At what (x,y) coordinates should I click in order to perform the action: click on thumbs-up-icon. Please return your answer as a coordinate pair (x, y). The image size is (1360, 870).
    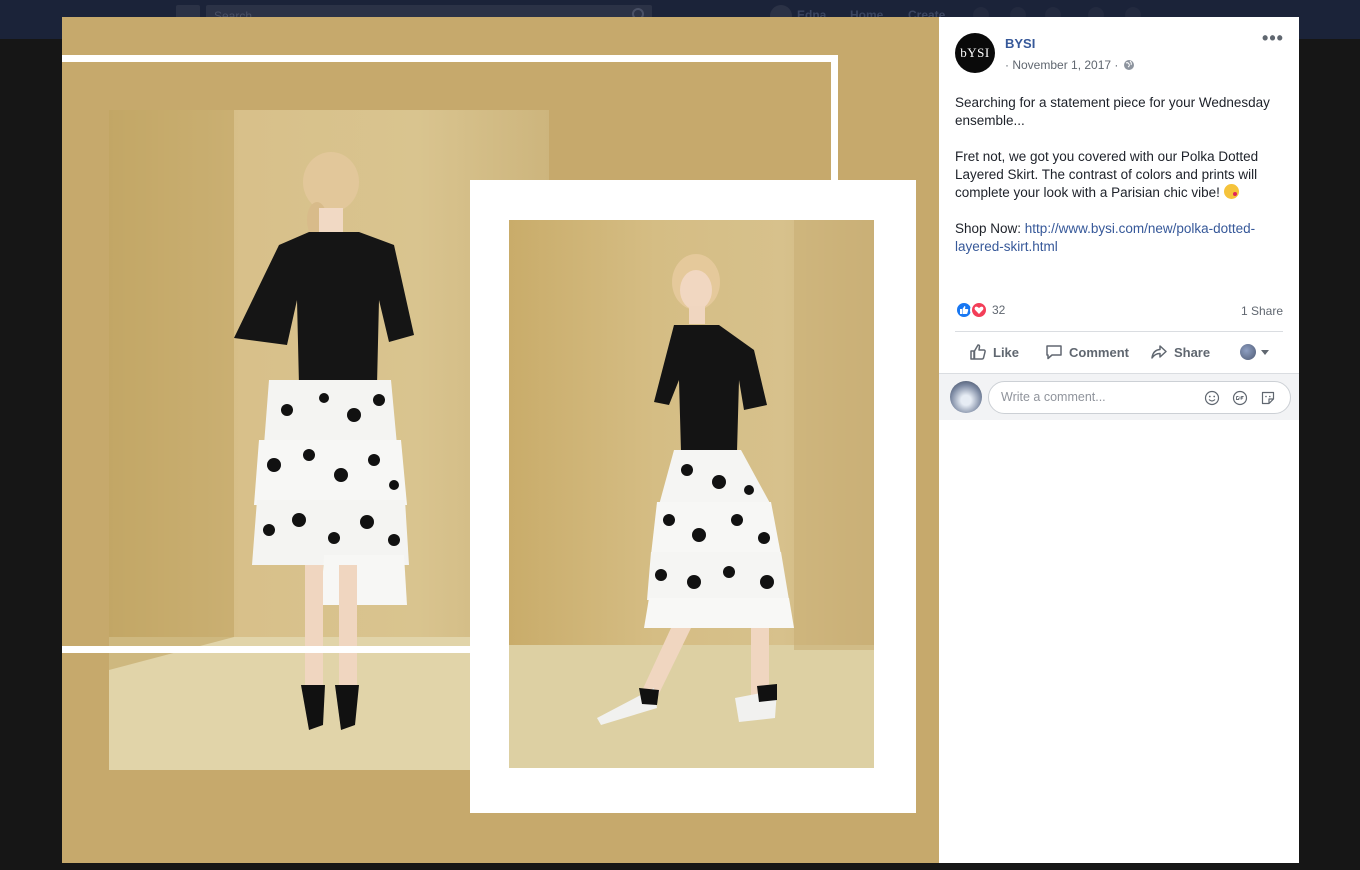
    Looking at the image, I should click on (978, 352).